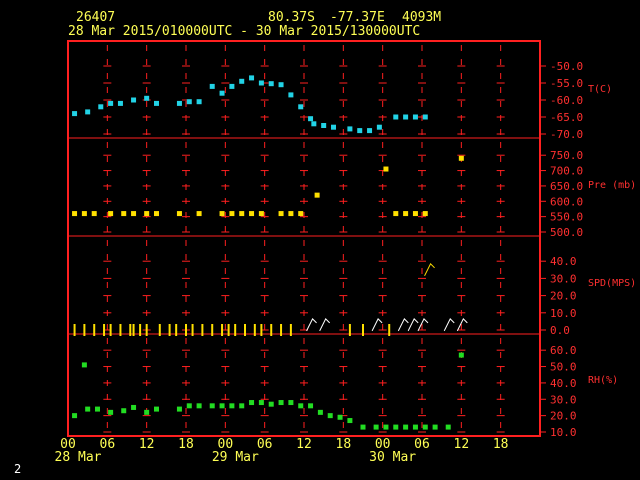 The image size is (640, 480). Describe the element at coordinates (566, 117) in the screenshot. I see `y-tick-label: -65.0` at that location.